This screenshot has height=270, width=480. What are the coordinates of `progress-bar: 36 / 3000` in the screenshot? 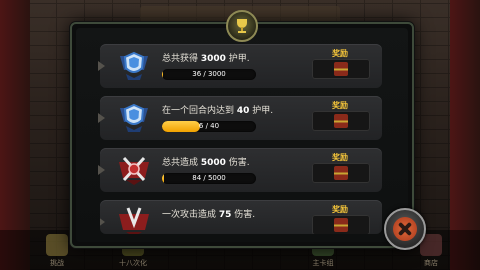 It's located at (209, 74).